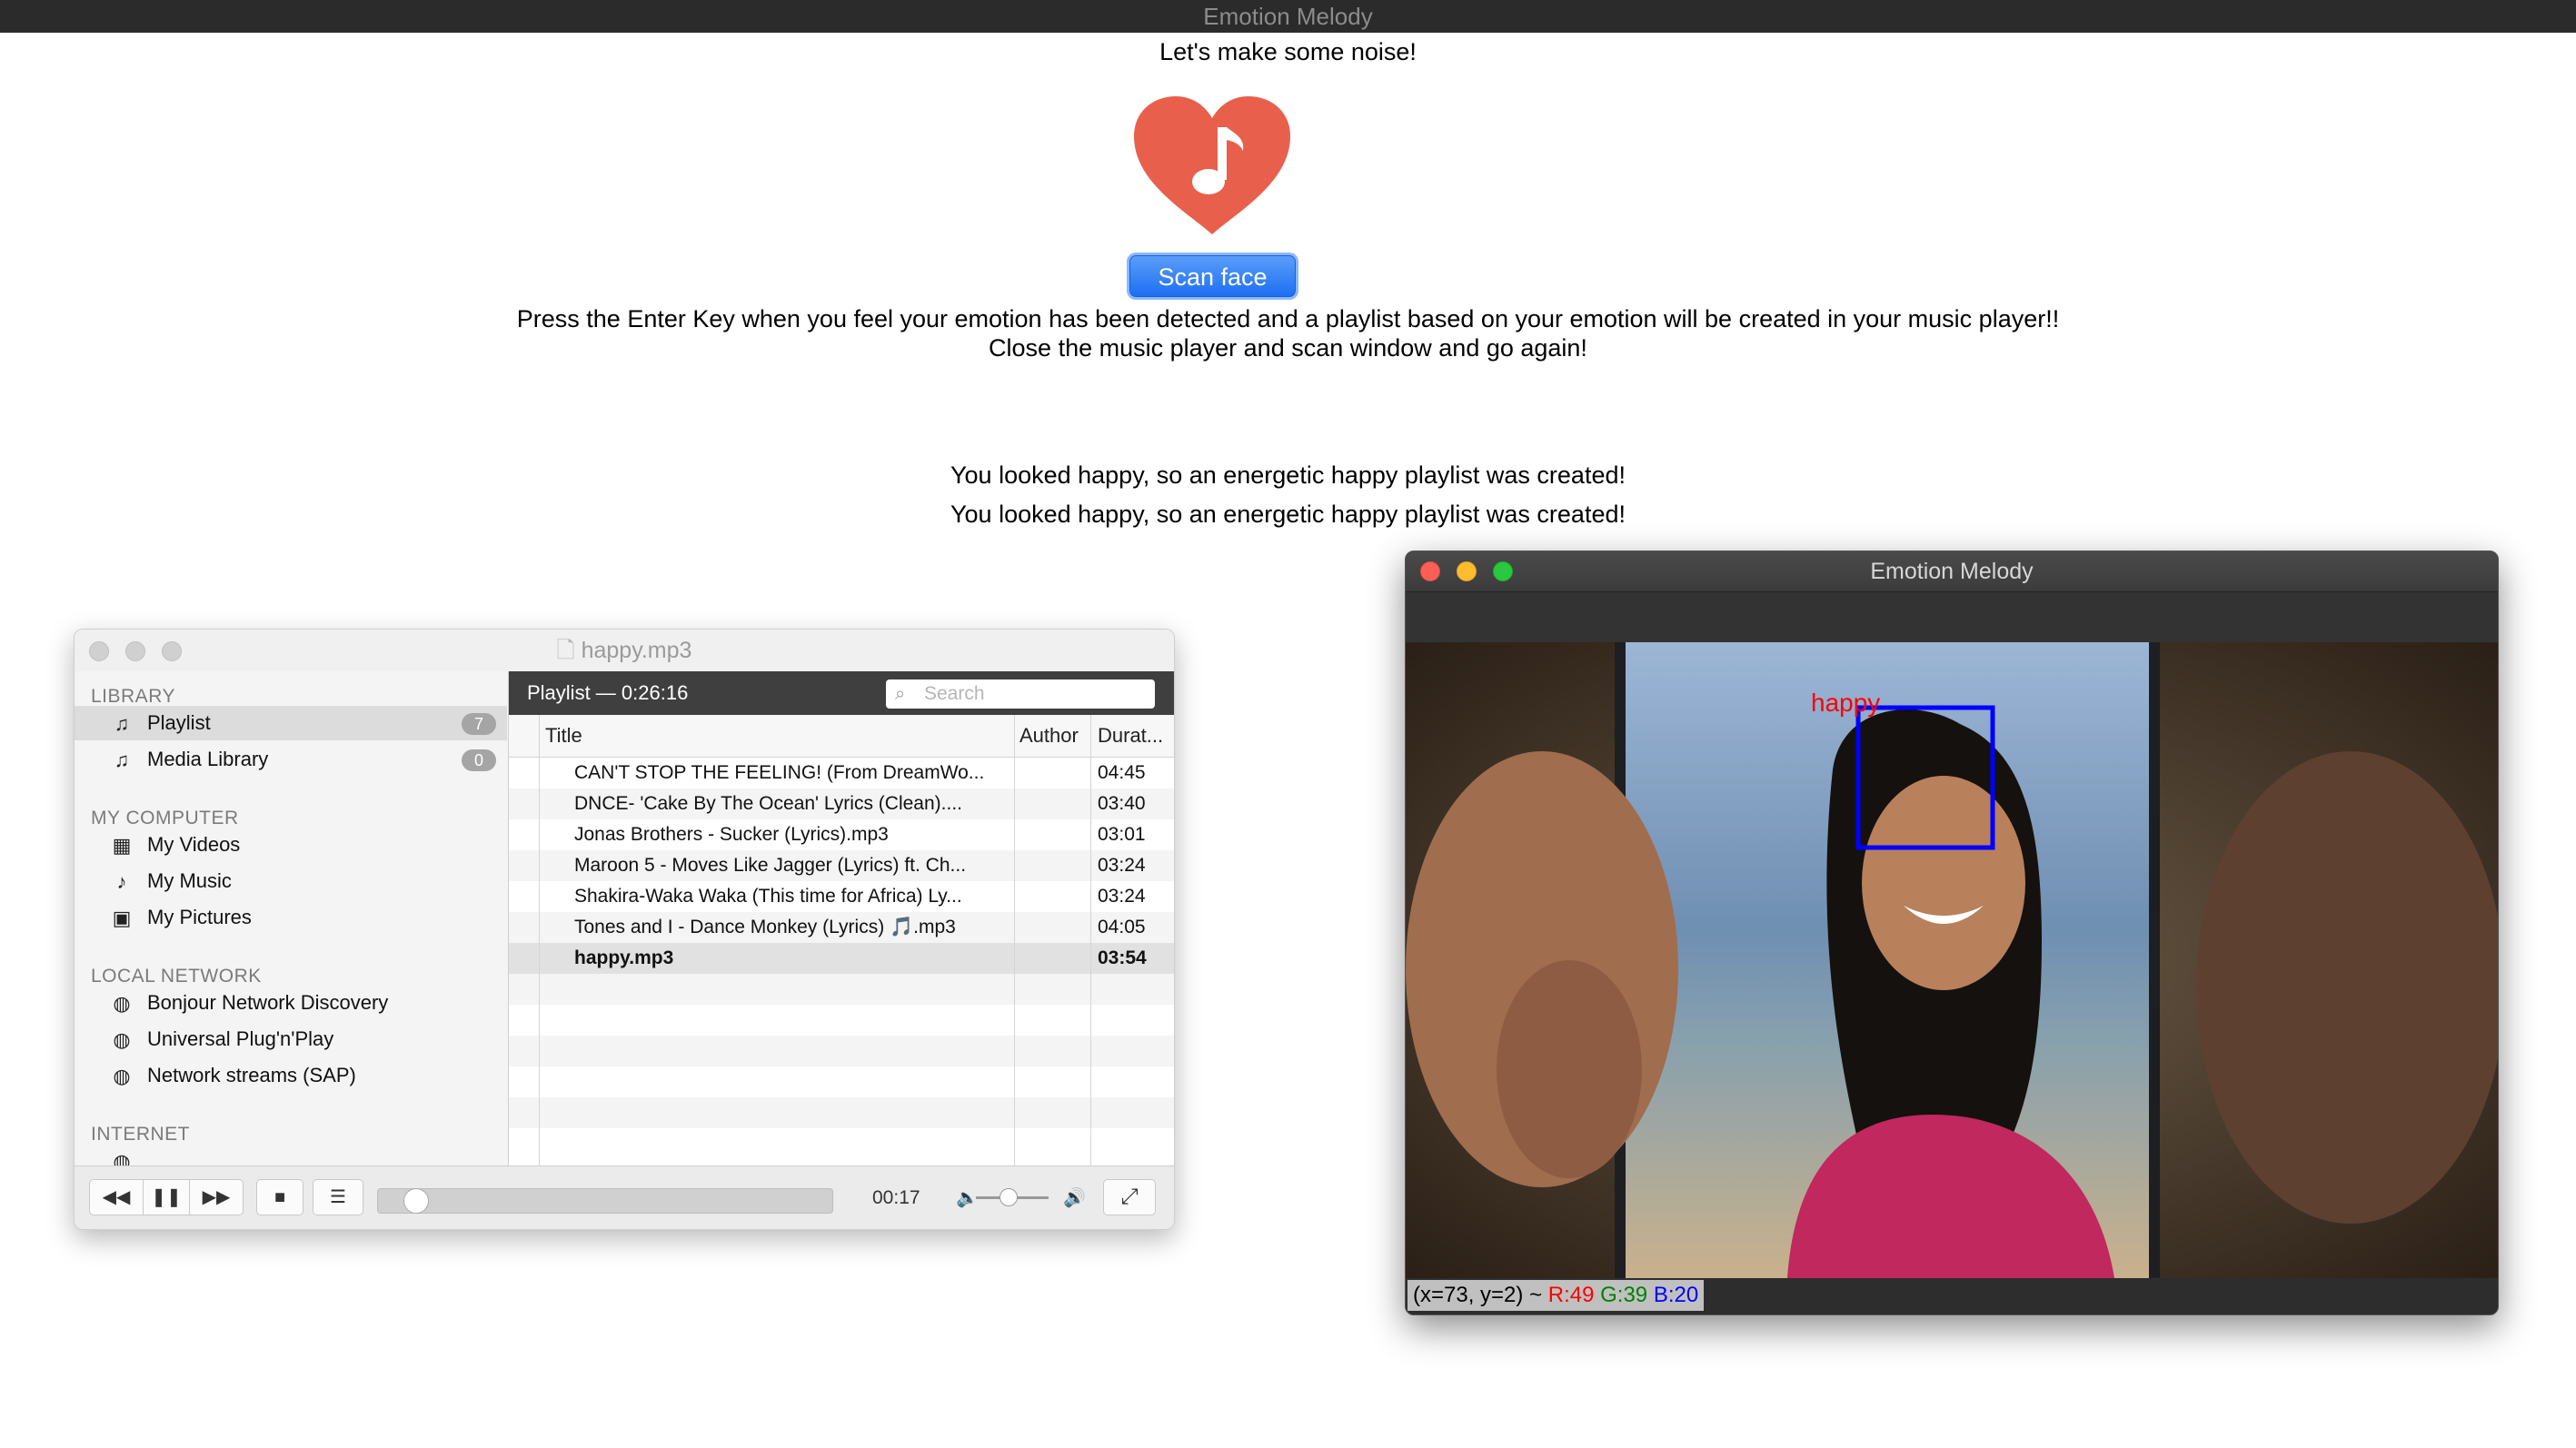 Image resolution: width=2576 pixels, height=1448 pixels. Describe the element at coordinates (1624, 1295) in the screenshot. I see `pixel-green-value: G:39` at that location.